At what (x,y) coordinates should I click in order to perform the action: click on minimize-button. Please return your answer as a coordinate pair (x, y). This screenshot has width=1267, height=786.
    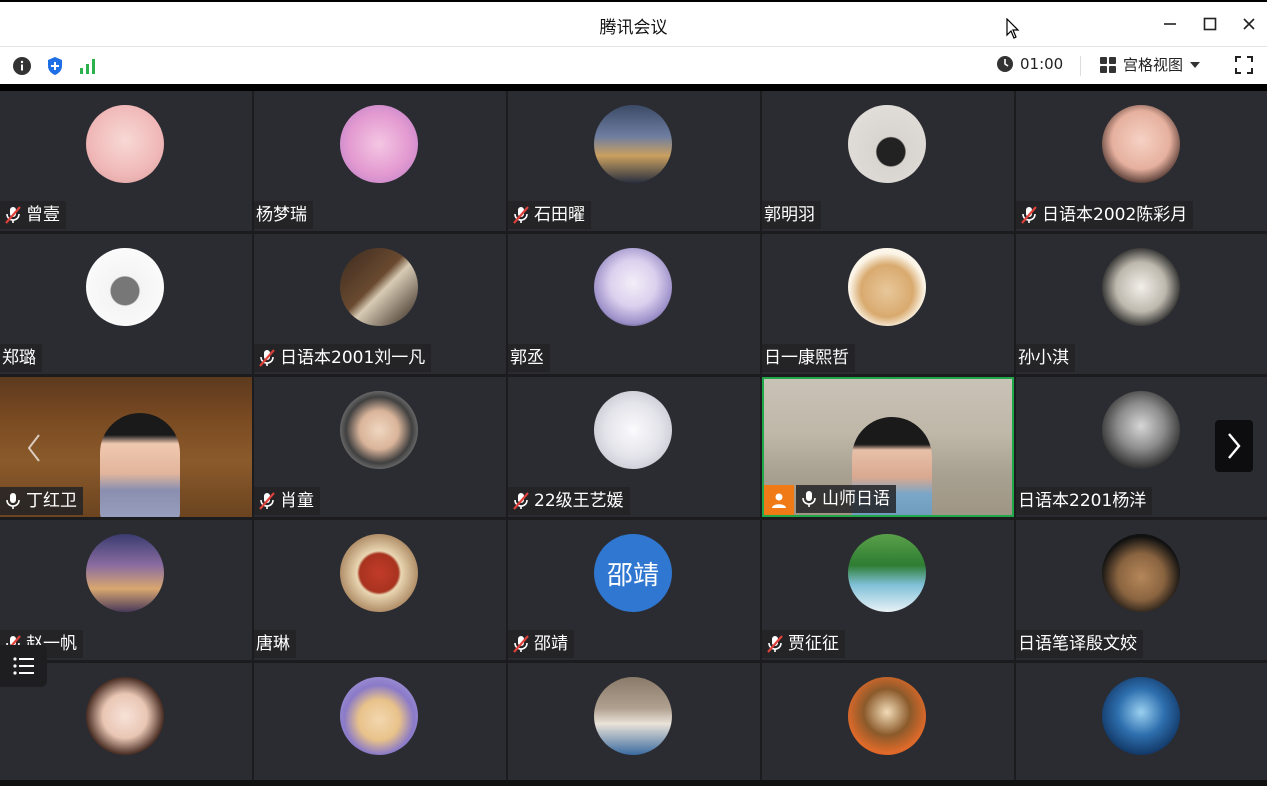
    Looking at the image, I should click on (1170, 24).